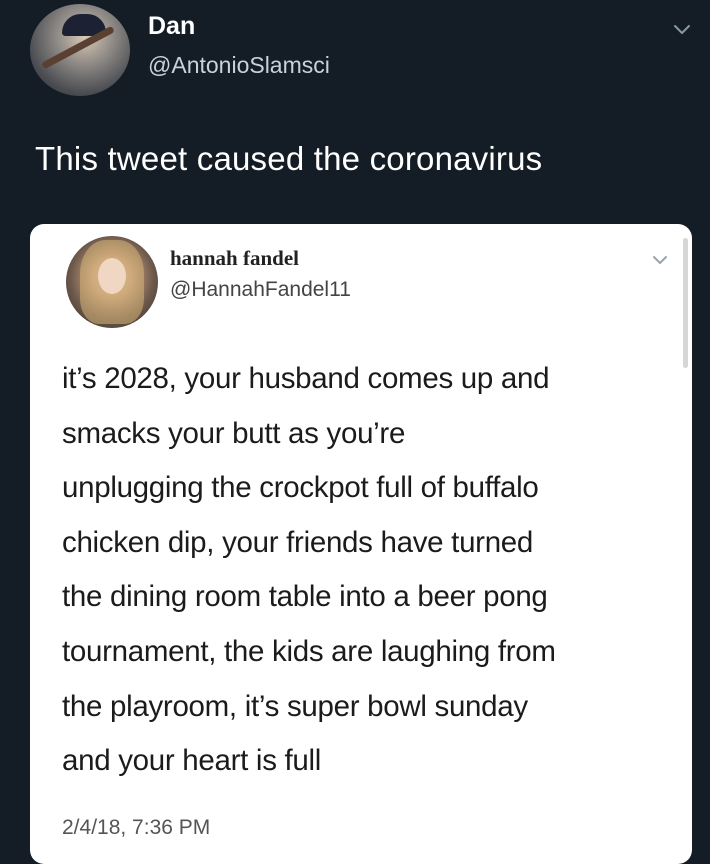 The height and width of the screenshot is (864, 710). Describe the element at coordinates (234, 258) in the screenshot. I see `quoted-author-name: hannah fandel` at that location.